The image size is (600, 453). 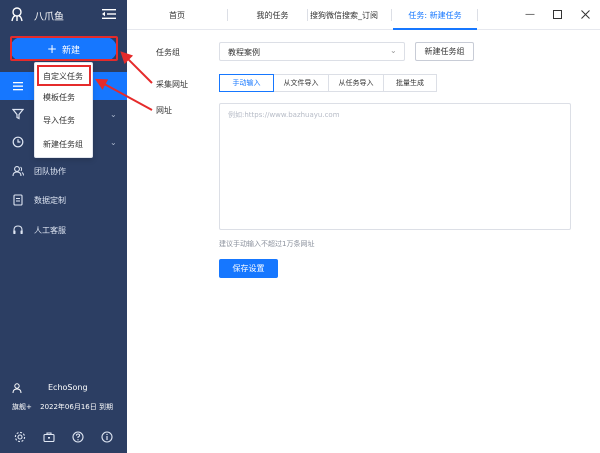 What do you see at coordinates (50, 200) in the screenshot?
I see `sidebar-item-label: 数据定制` at bounding box center [50, 200].